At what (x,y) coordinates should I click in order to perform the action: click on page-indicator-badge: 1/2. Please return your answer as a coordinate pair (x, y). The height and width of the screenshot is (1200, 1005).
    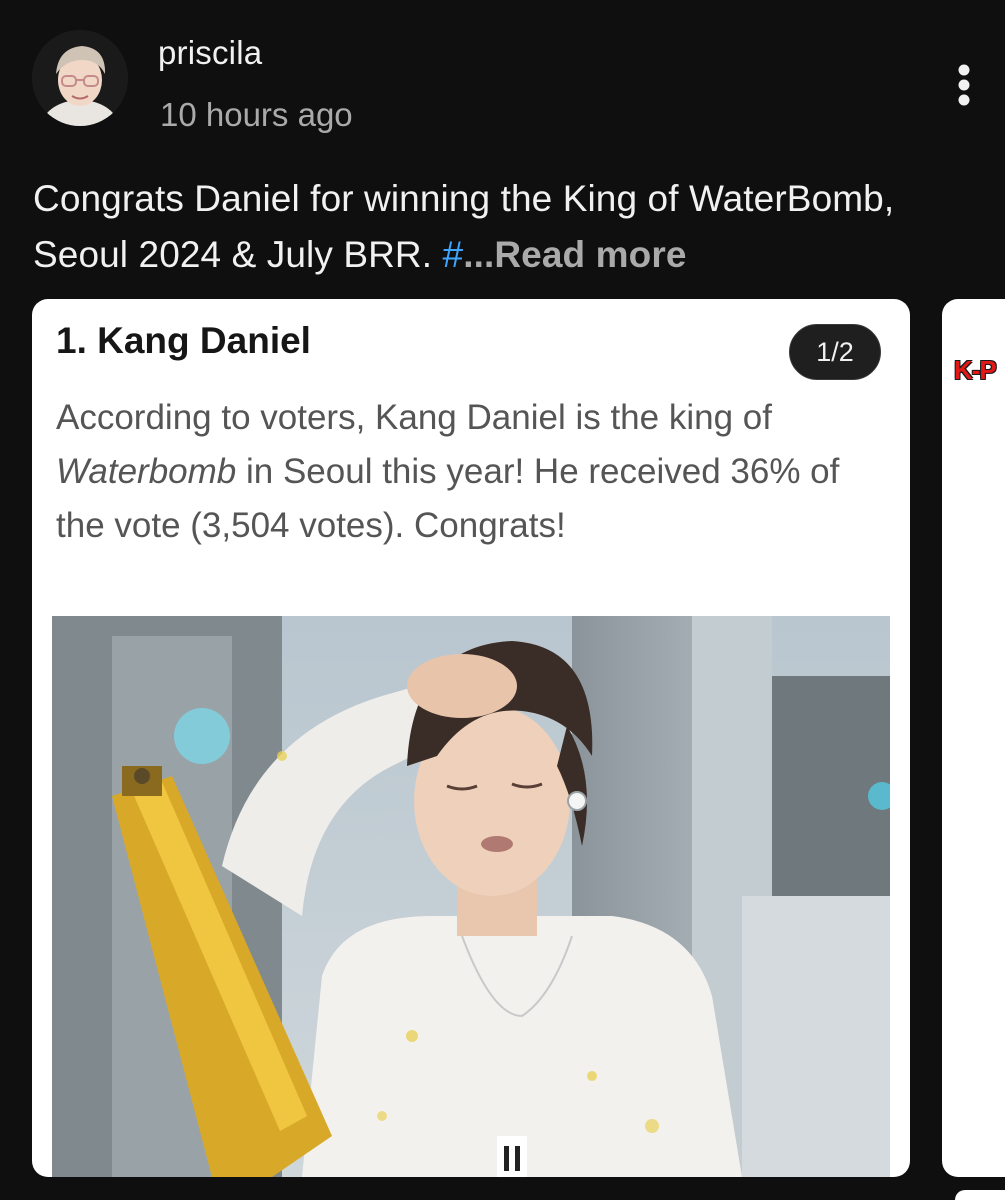
    Looking at the image, I should click on (835, 352).